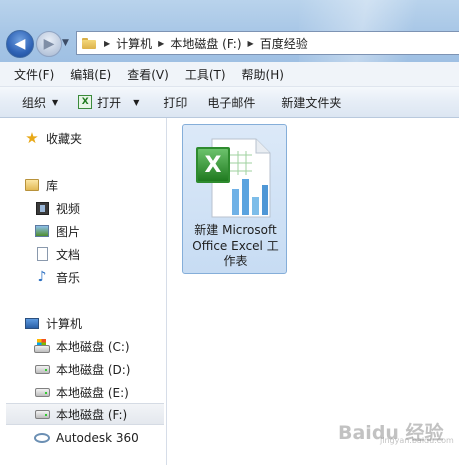 This screenshot has width=459, height=465. Describe the element at coordinates (205, 74) in the screenshot. I see `menu-tools: 工具(T)` at that location.